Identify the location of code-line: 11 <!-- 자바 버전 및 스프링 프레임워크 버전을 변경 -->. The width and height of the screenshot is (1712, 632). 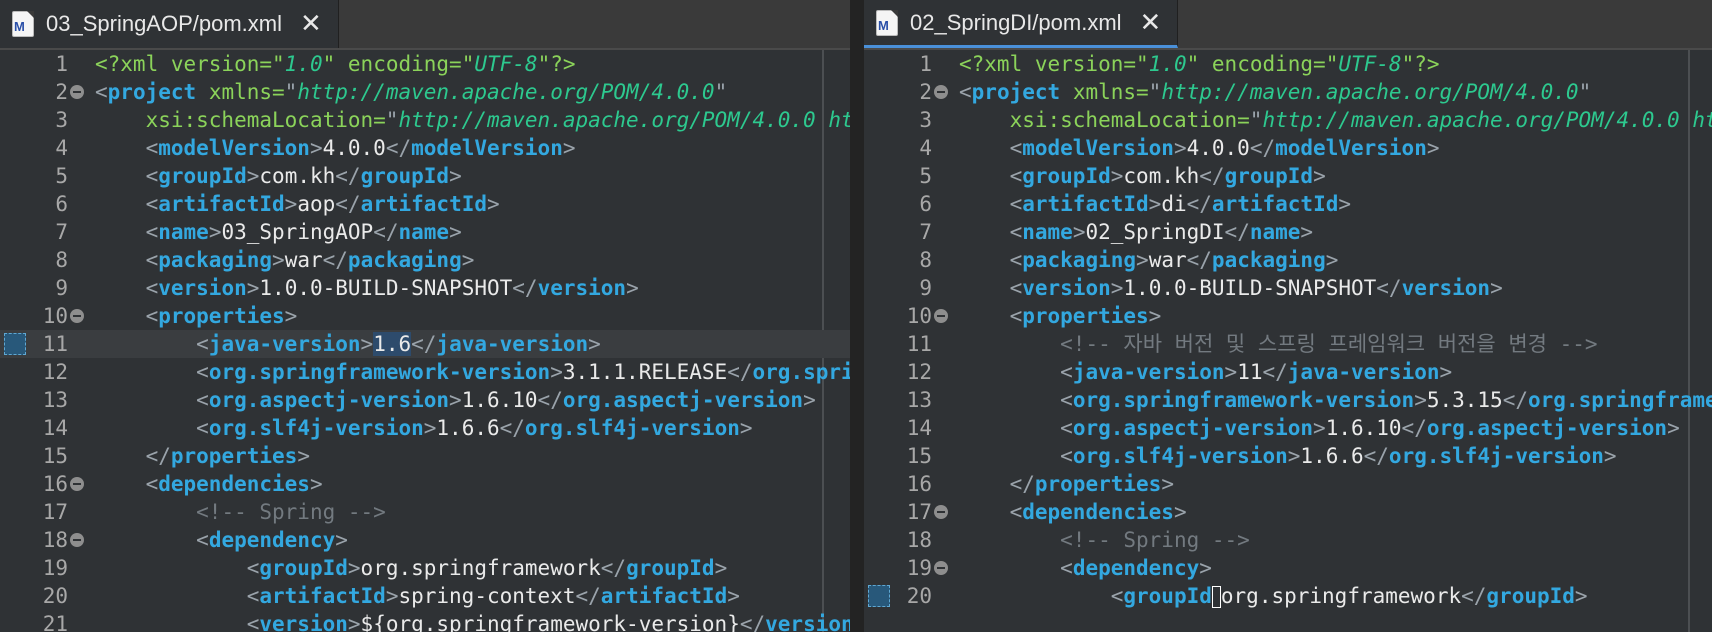
(1288, 344).